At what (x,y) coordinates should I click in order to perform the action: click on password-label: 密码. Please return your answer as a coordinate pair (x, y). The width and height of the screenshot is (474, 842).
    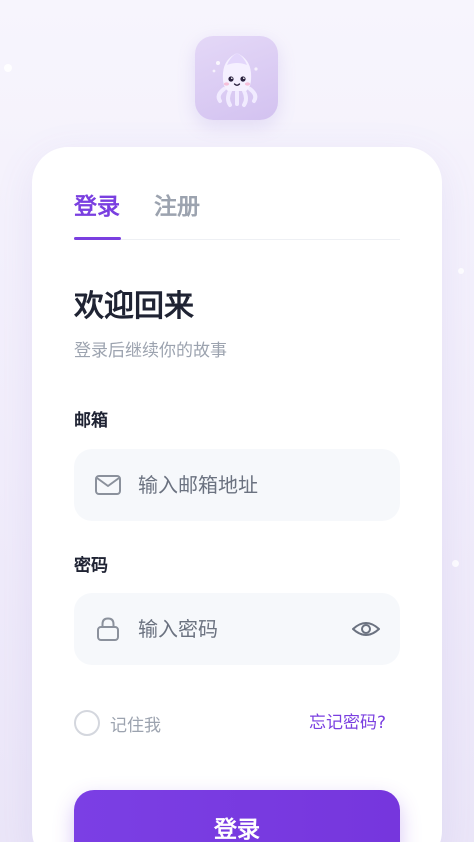
    Looking at the image, I should click on (91, 566).